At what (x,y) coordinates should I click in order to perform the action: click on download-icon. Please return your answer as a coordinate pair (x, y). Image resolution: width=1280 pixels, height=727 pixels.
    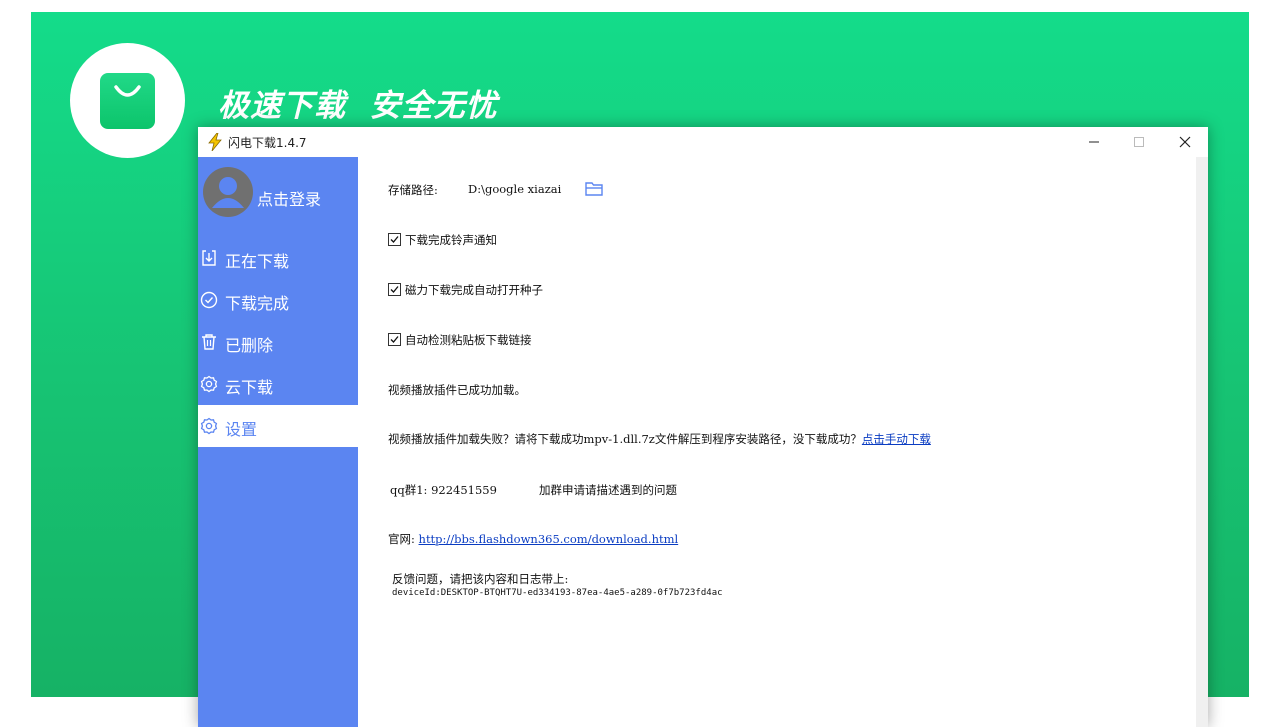
    Looking at the image, I should click on (209, 258).